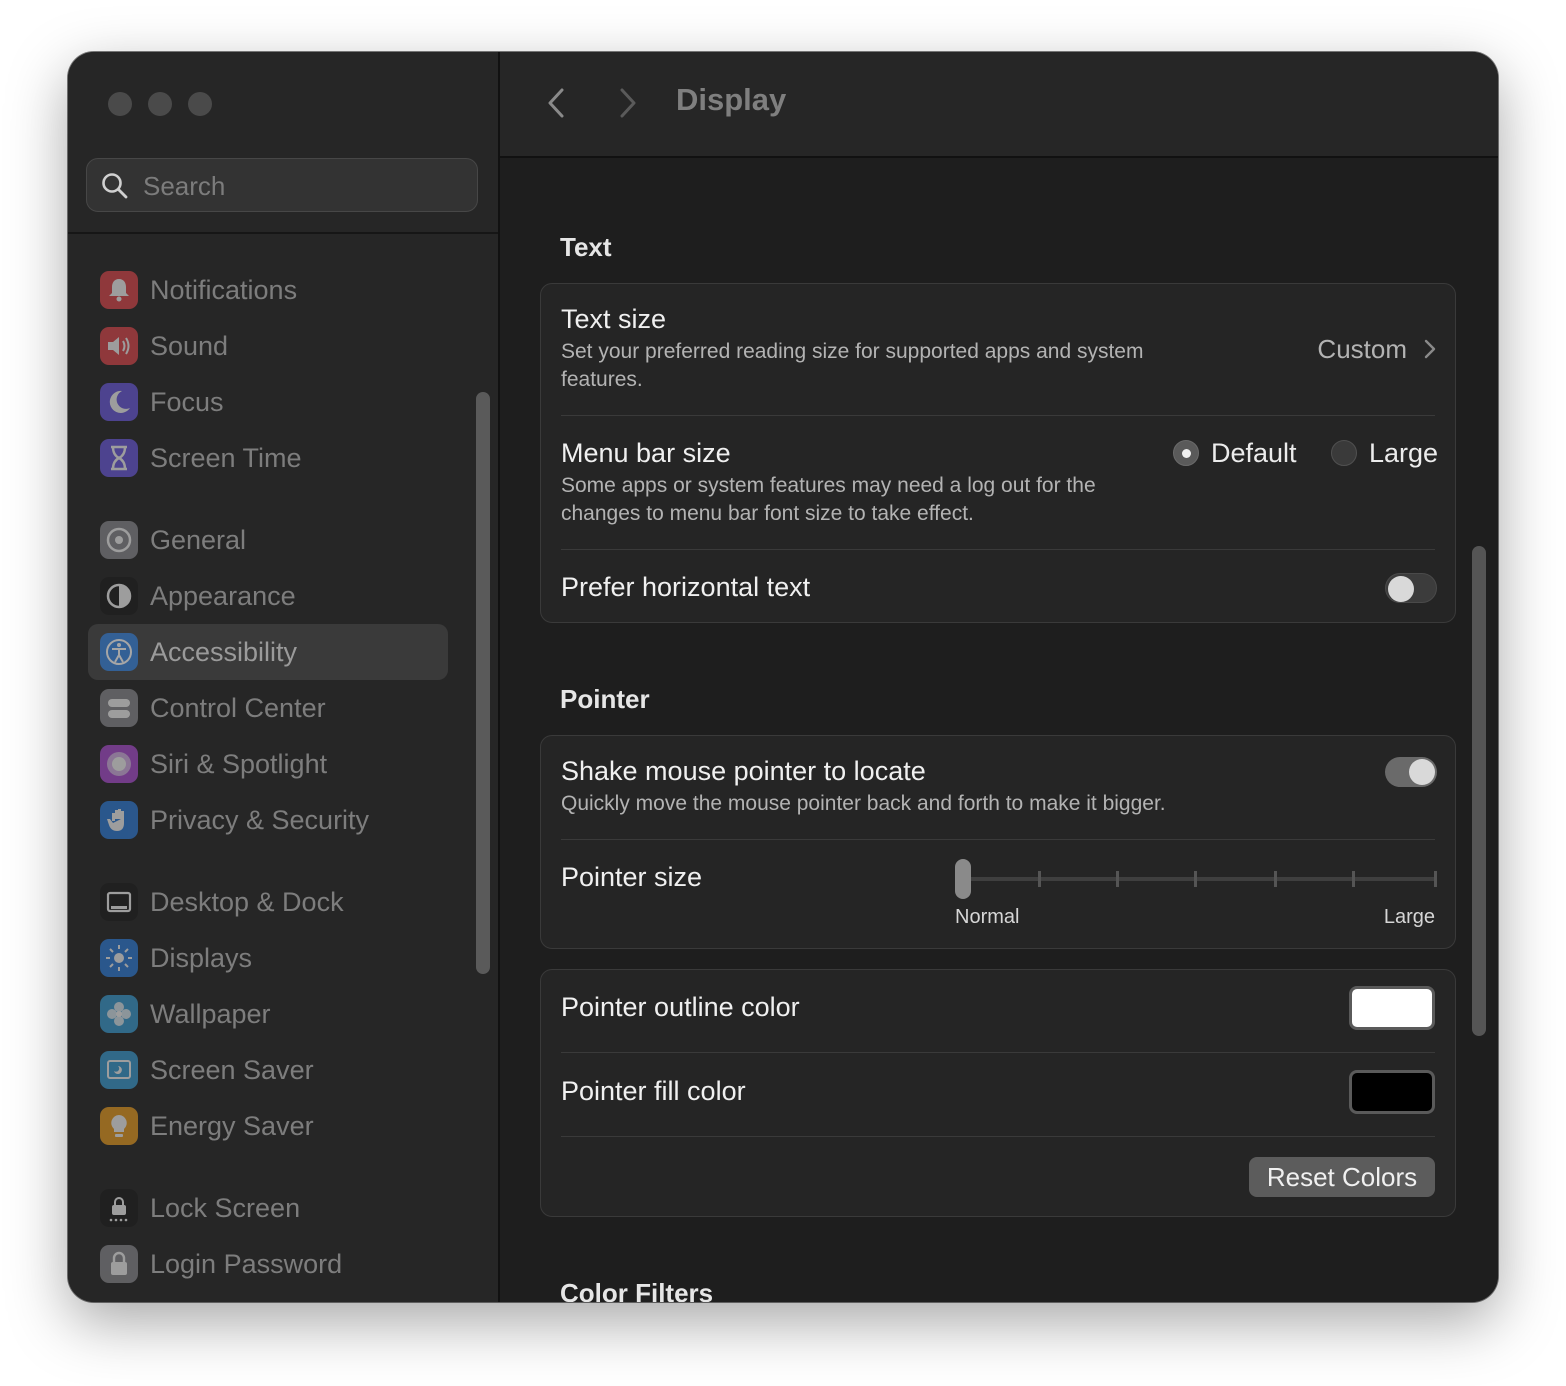  I want to click on sidebar-divider, so click(283, 233).